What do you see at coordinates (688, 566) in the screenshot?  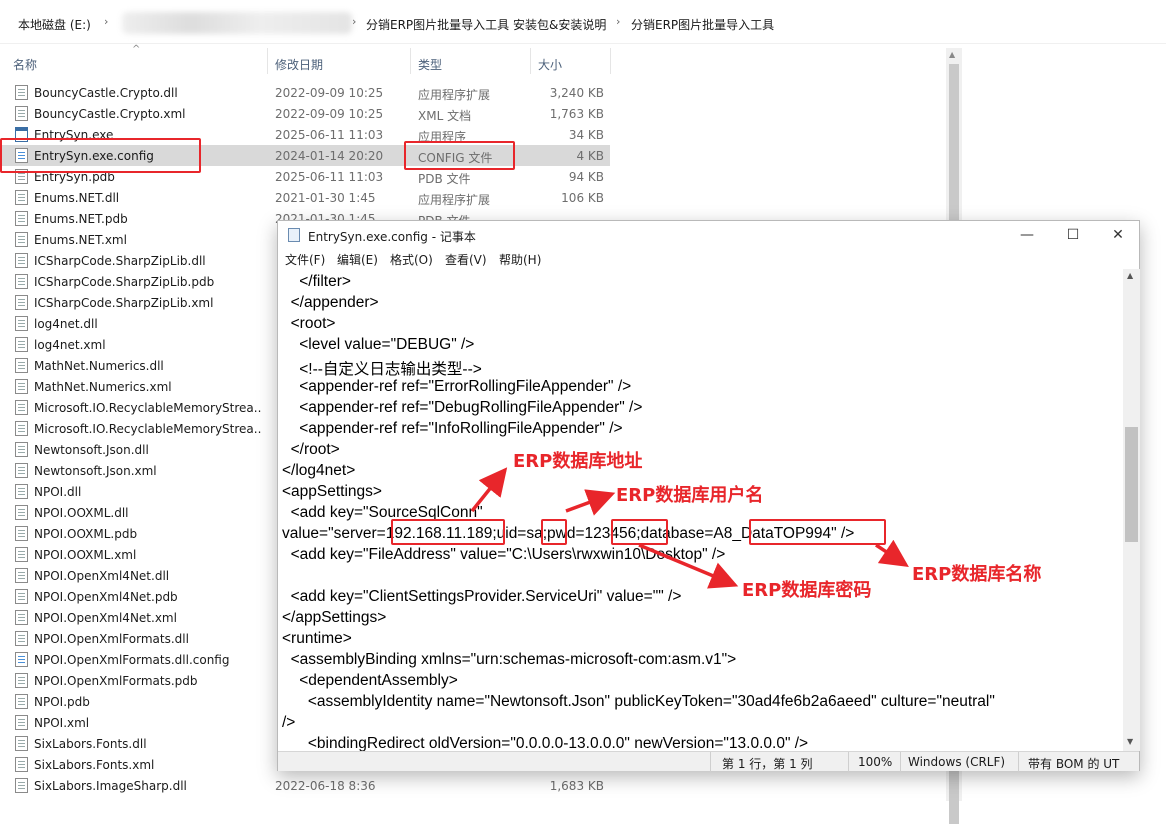 I see `arrow-password` at bounding box center [688, 566].